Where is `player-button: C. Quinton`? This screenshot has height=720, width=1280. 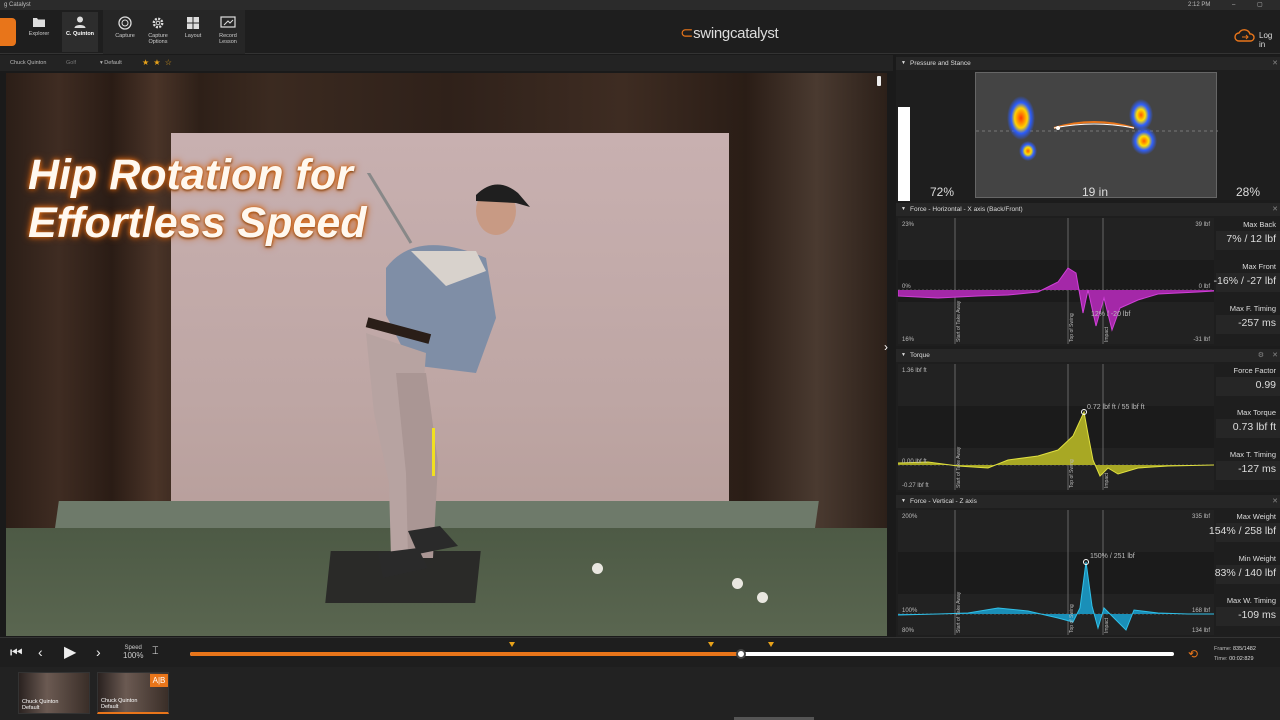 player-button: C. Quinton is located at coordinates (80, 32).